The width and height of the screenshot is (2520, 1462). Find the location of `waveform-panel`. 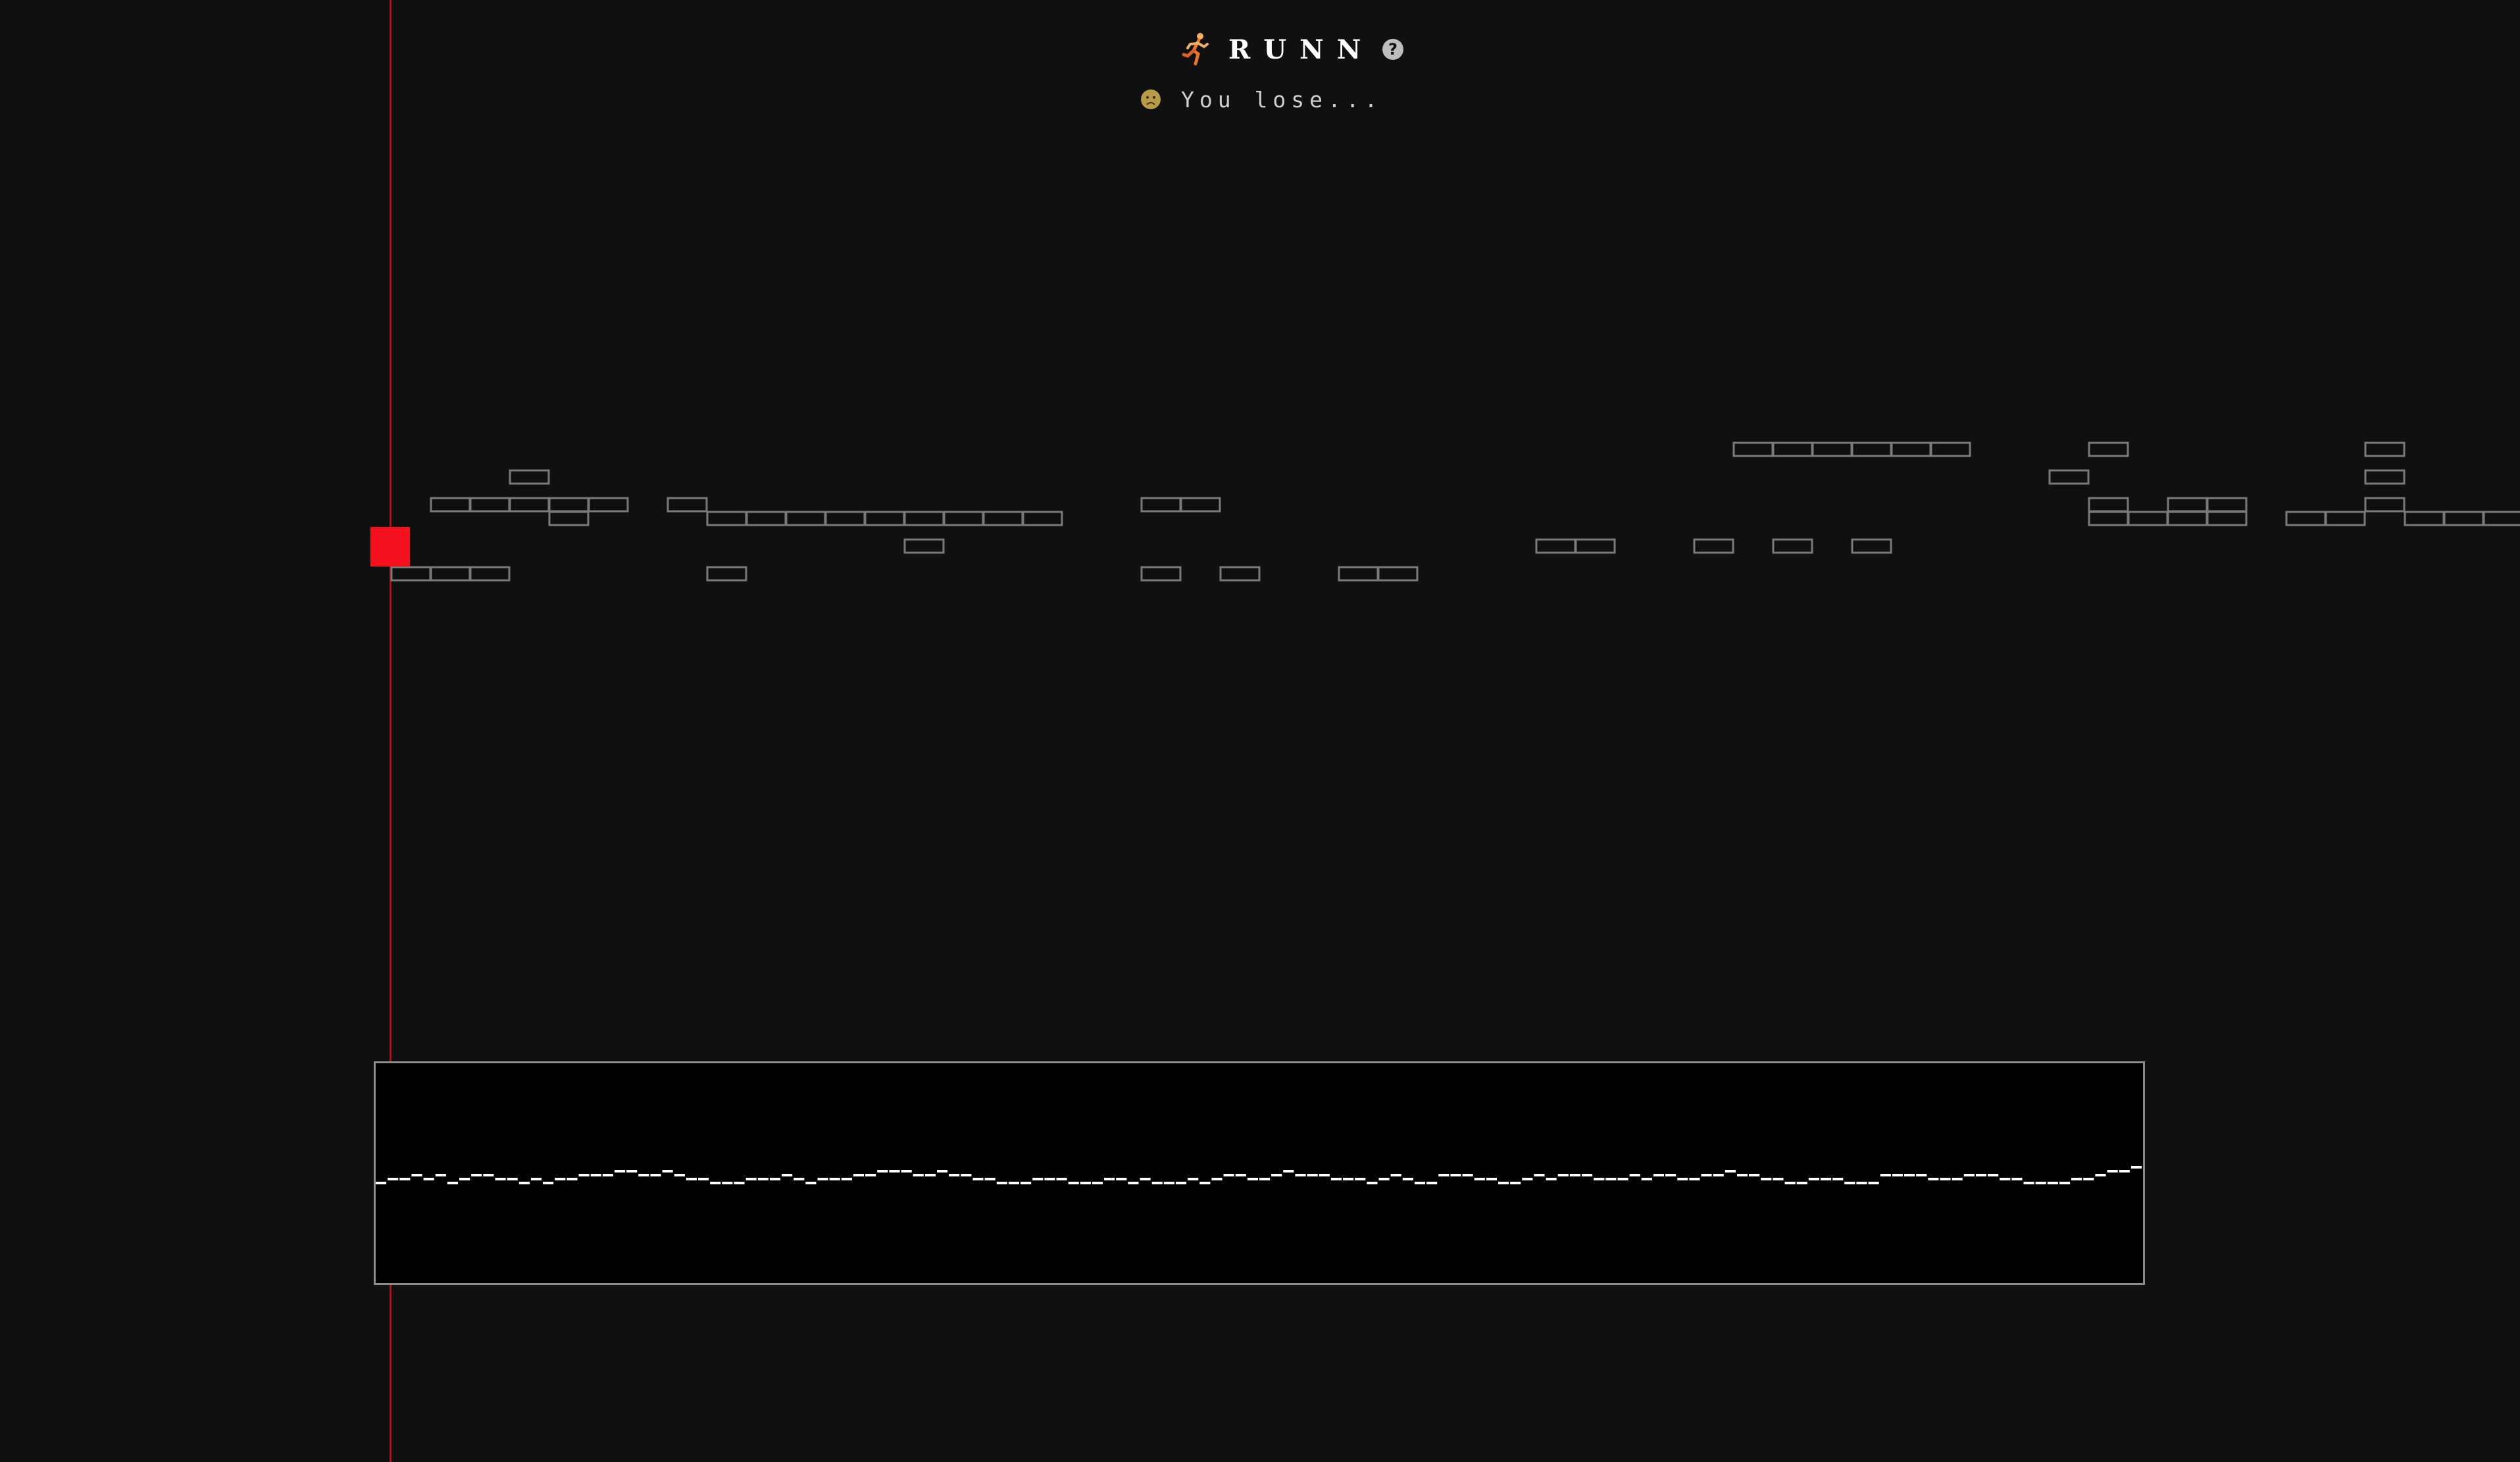

waveform-panel is located at coordinates (1259, 1173).